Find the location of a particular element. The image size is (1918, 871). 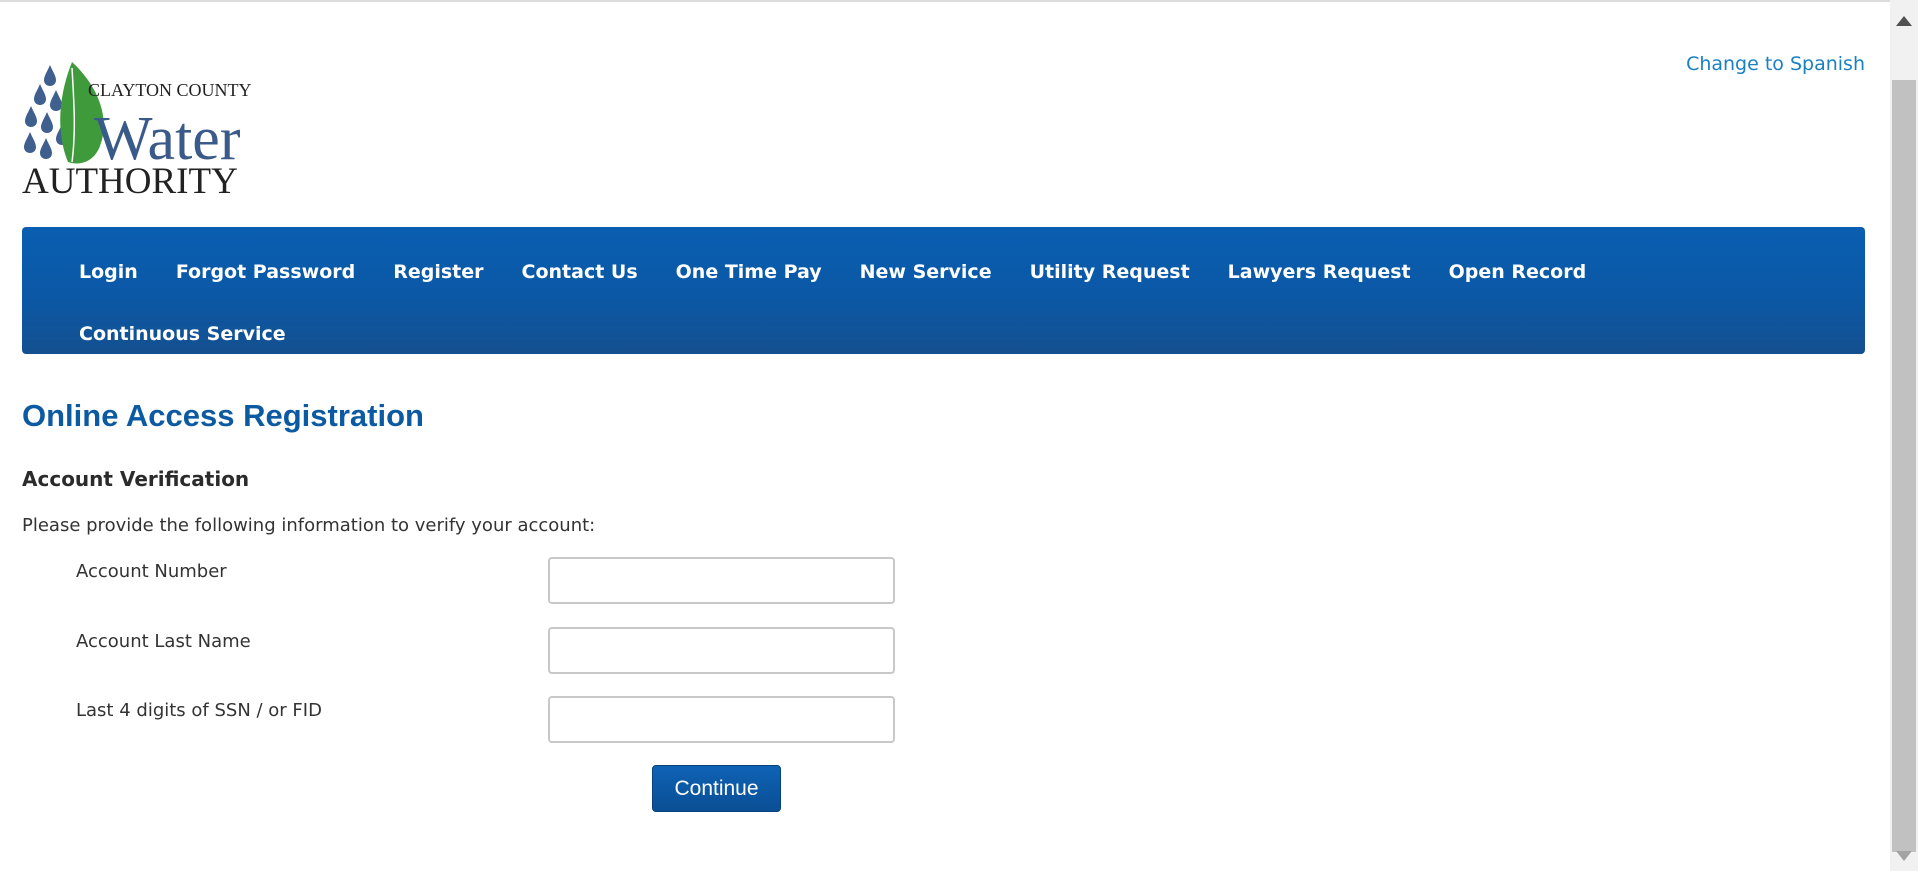

scrollbar-thumb is located at coordinates (1904, 466).